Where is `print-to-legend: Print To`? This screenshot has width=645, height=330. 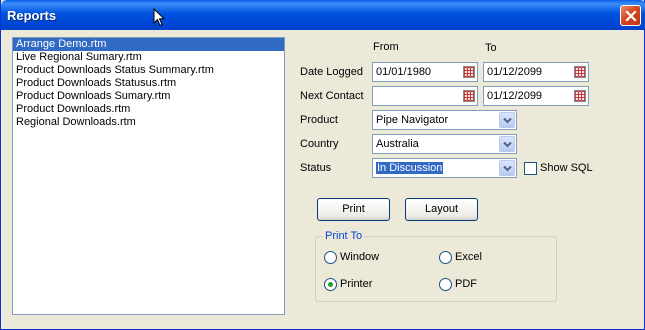
print-to-legend: Print To is located at coordinates (344, 236).